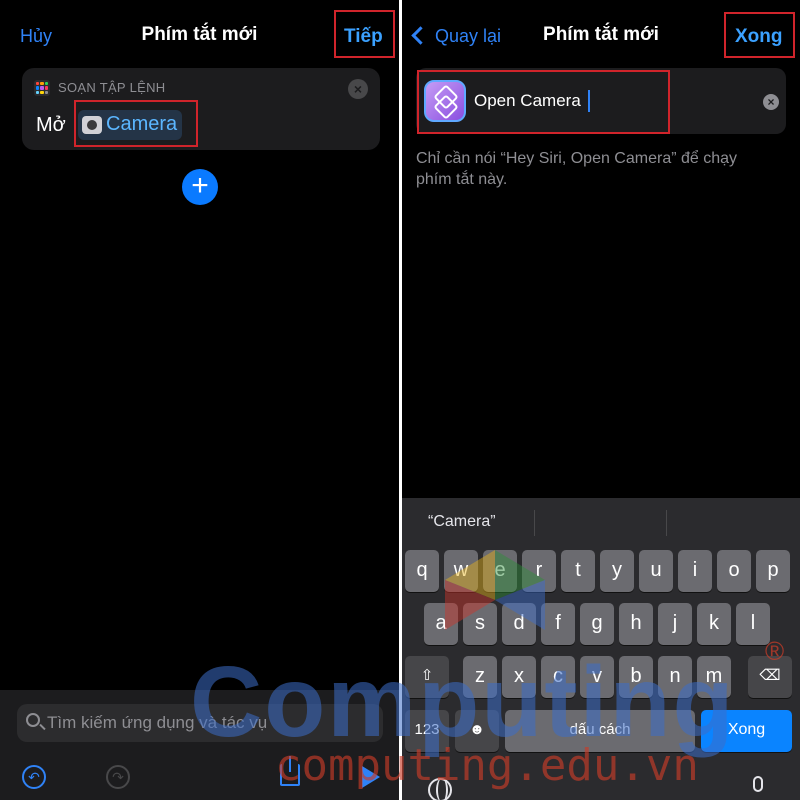 The height and width of the screenshot is (800, 800). Describe the element at coordinates (422, 571) in the screenshot. I see `key-q: q` at that location.